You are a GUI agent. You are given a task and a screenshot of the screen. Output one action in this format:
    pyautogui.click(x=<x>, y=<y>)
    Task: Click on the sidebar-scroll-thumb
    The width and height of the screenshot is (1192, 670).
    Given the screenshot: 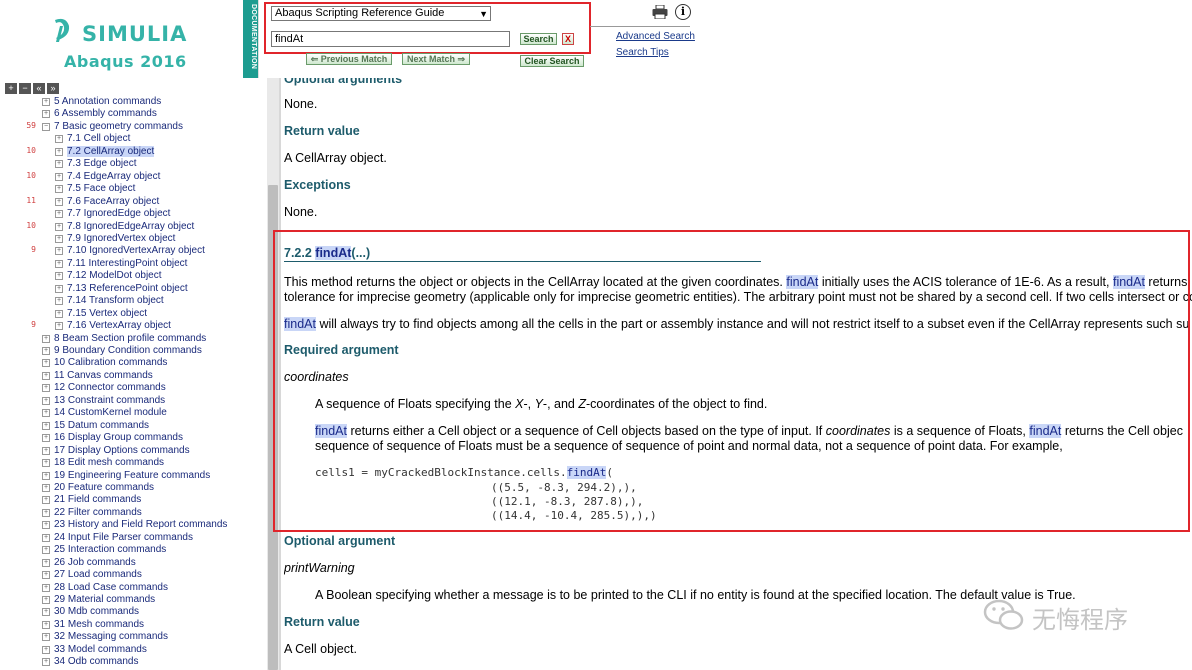 What is the action you would take?
    pyautogui.click(x=273, y=427)
    